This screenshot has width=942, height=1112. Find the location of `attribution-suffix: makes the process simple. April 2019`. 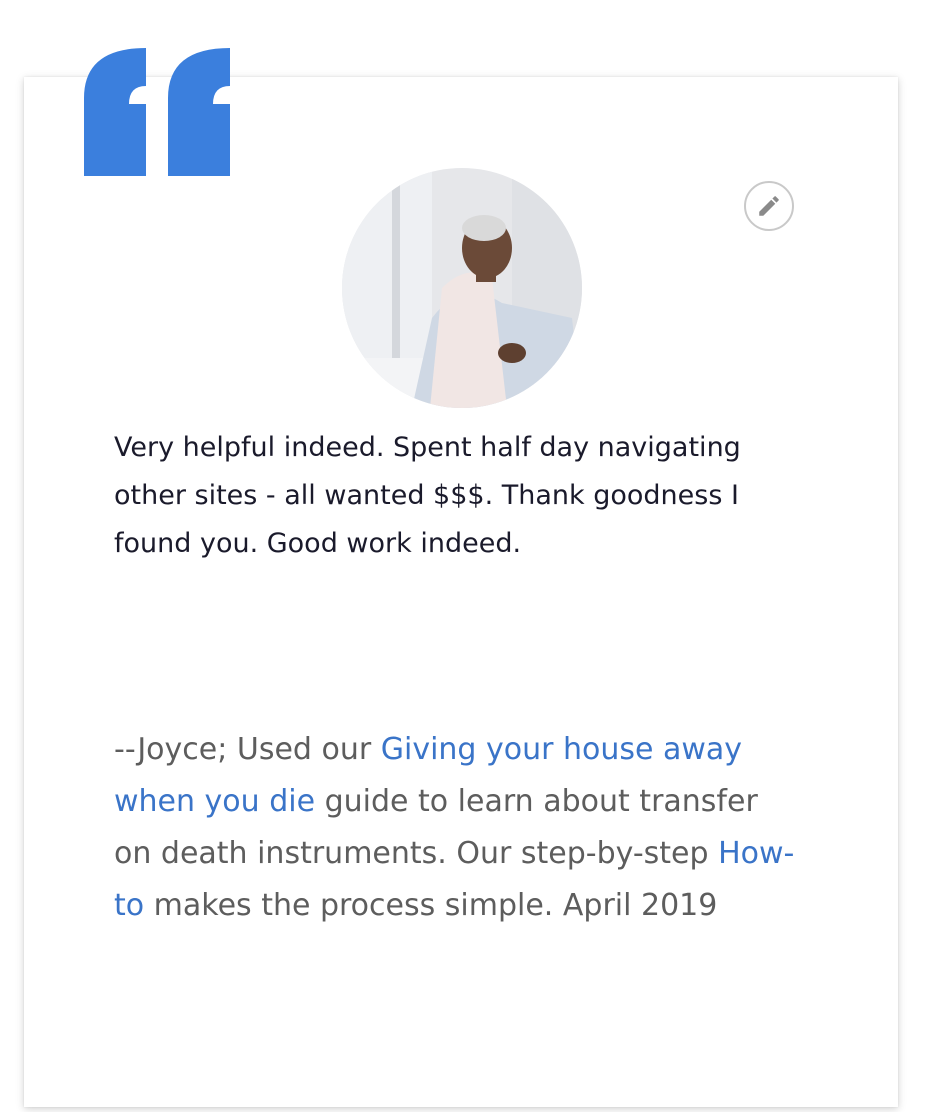

attribution-suffix: makes the process simple. April 2019 is located at coordinates (431, 905).